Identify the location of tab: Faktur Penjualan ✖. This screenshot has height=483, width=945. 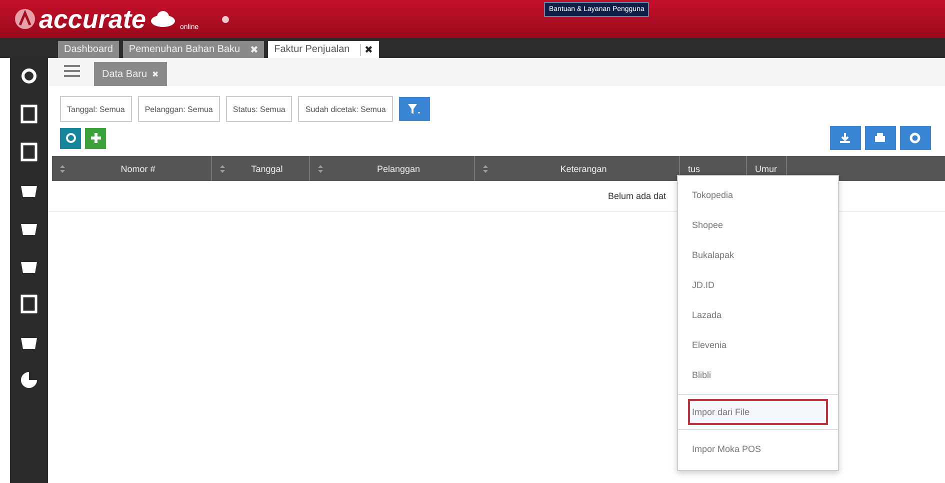
(323, 49).